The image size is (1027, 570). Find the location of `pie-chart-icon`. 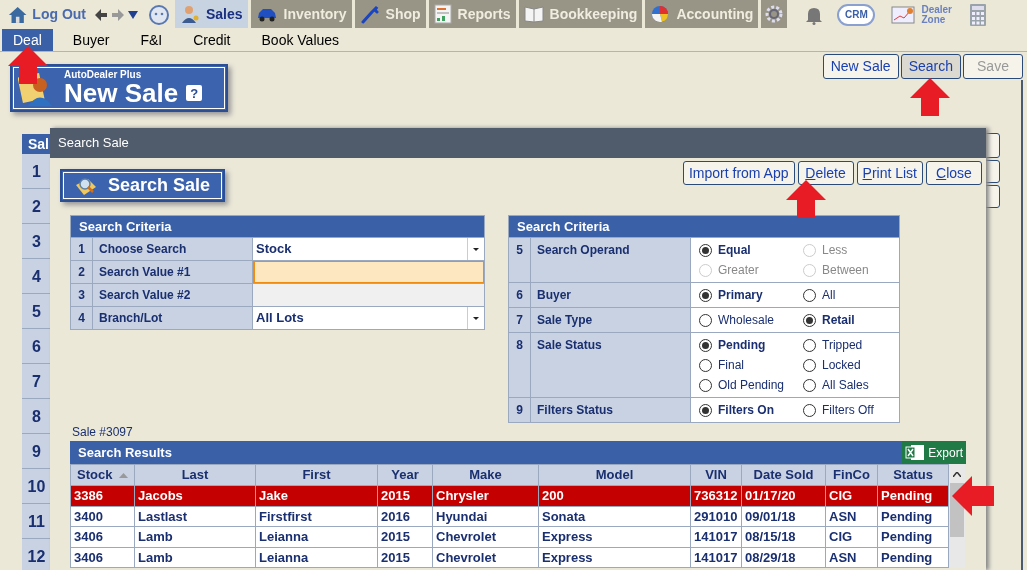

pie-chart-icon is located at coordinates (660, 14).